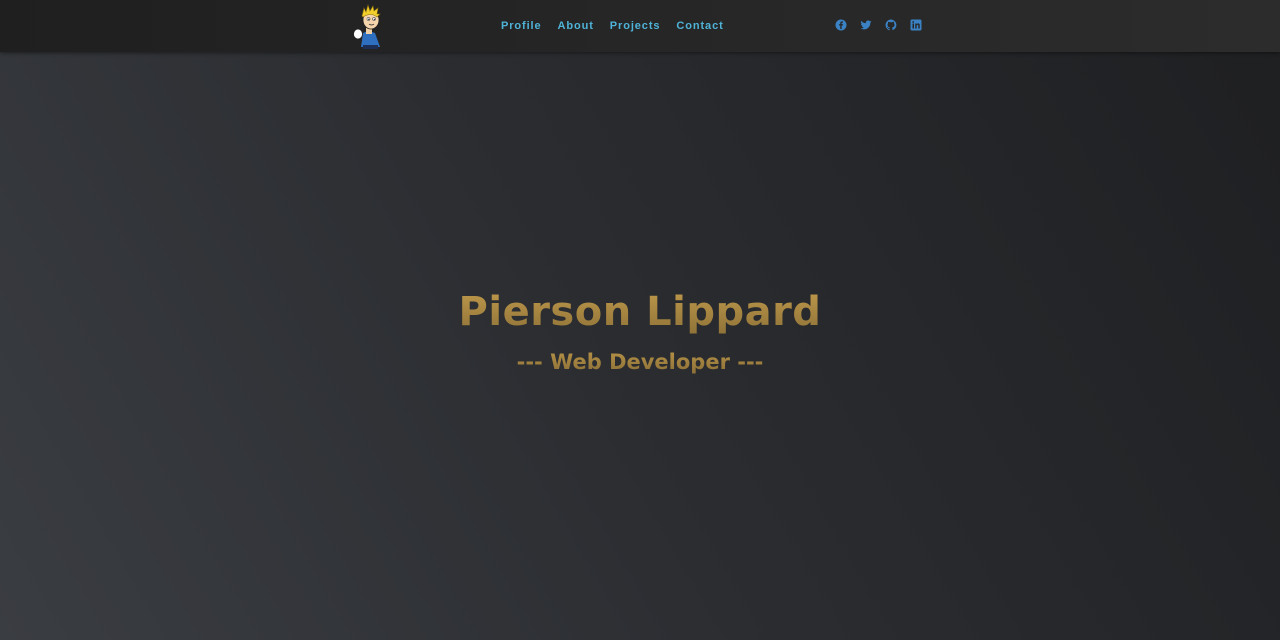 Image resolution: width=1280 pixels, height=640 pixels. I want to click on linkedin-icon, so click(916, 25).